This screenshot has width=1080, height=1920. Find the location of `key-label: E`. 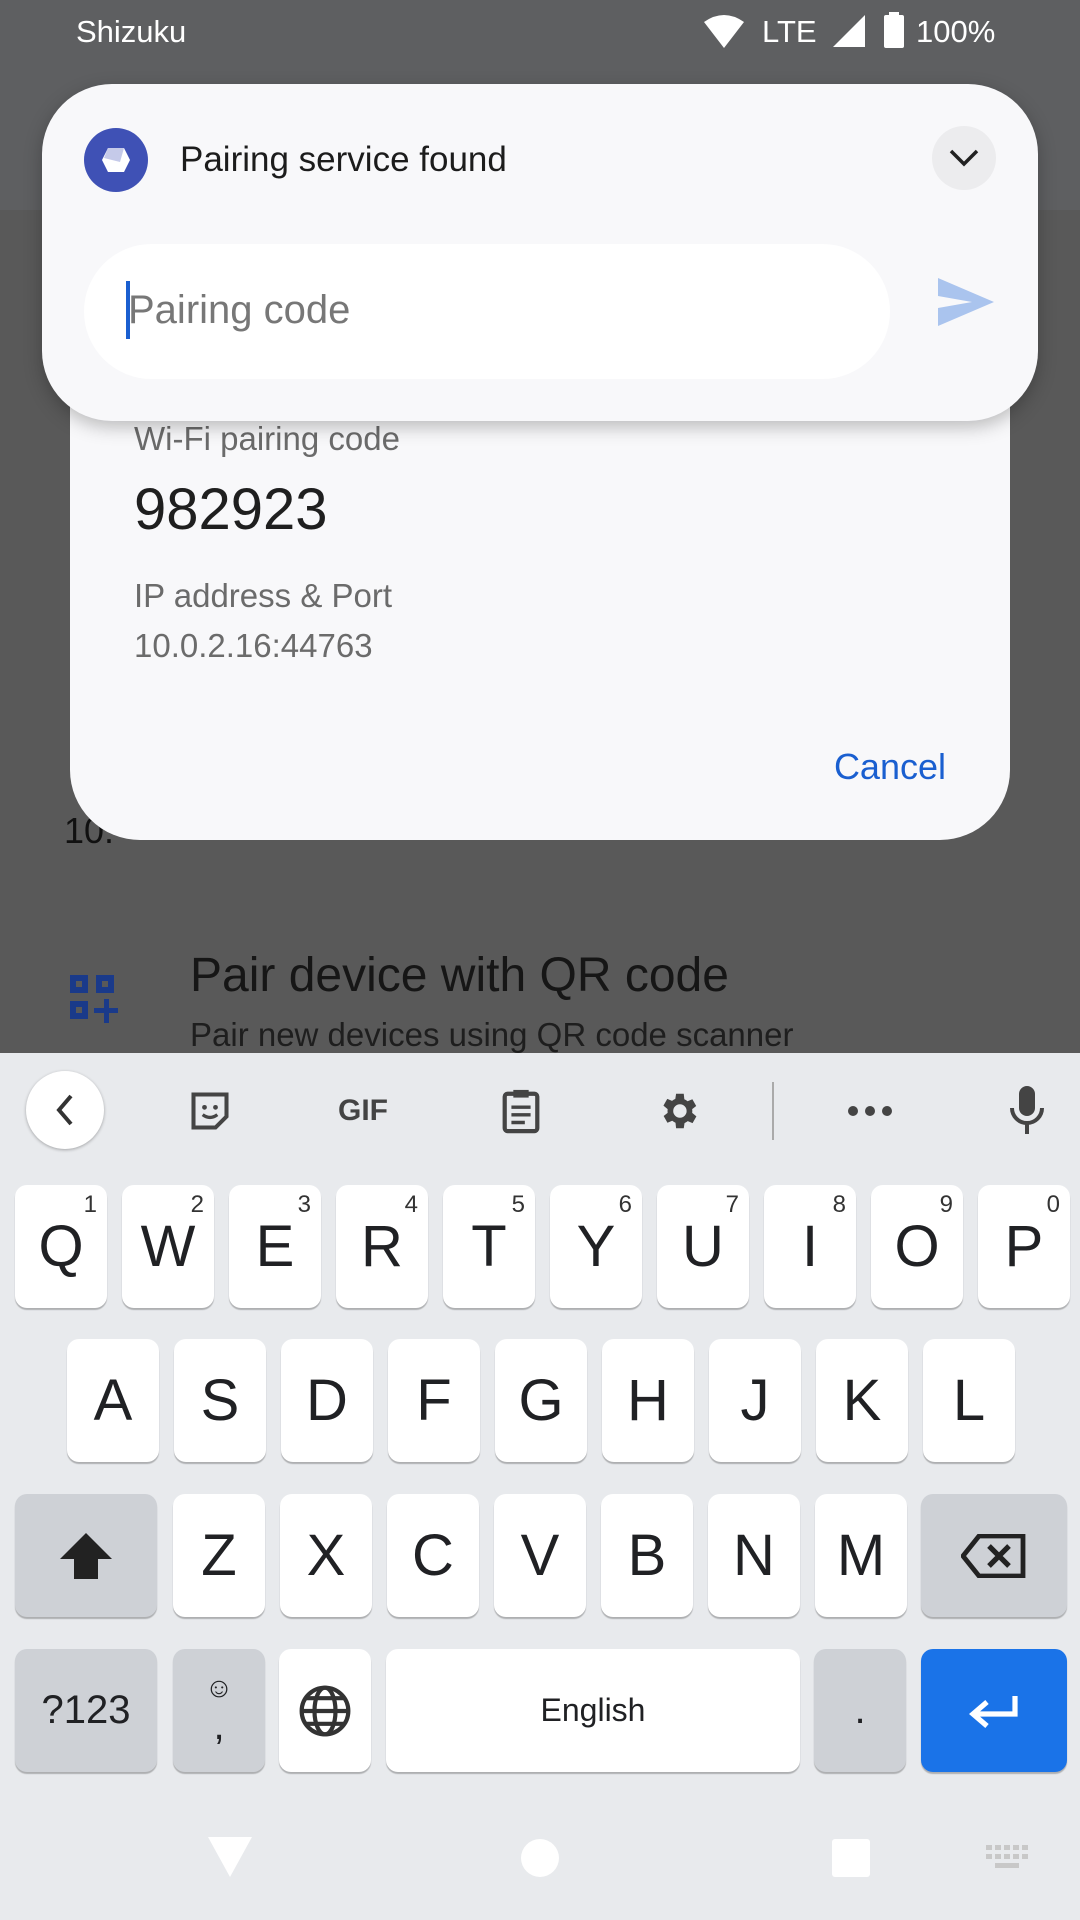

key-label: E is located at coordinates (275, 1246).